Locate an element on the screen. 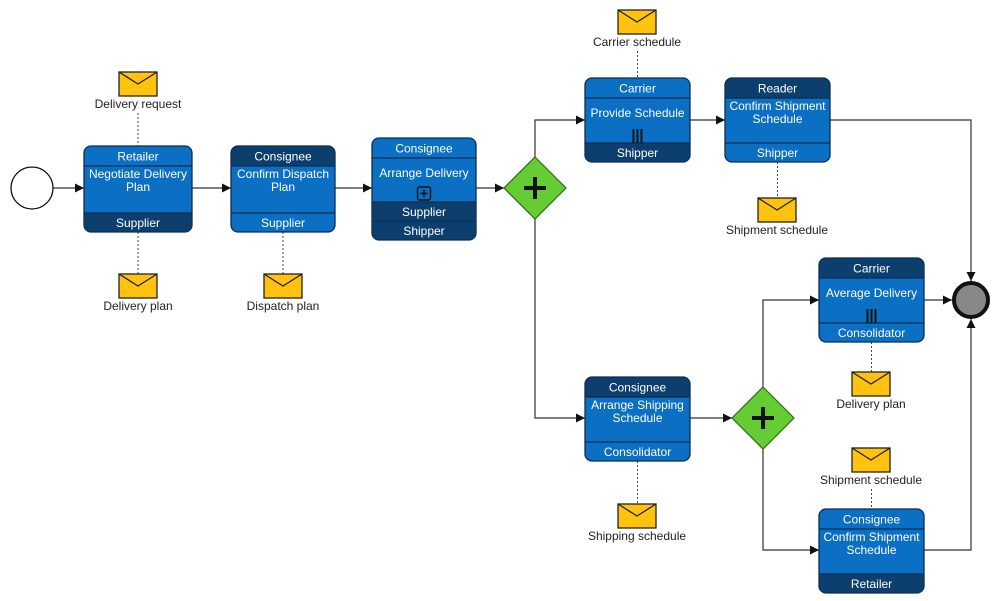  choreography-task: Shipper Carrier Provide Schedule is located at coordinates (637, 120).